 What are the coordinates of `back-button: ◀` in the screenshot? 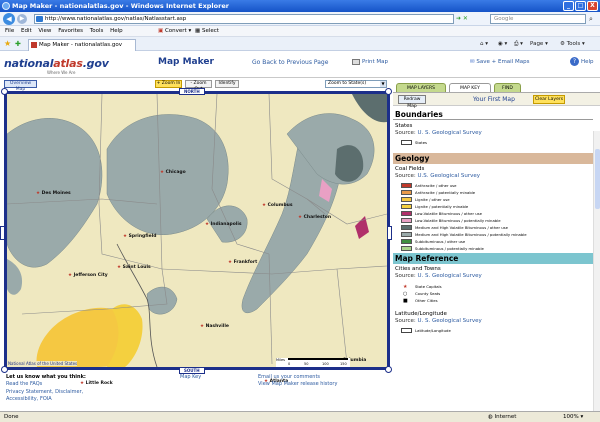 It's located at (9, 19).